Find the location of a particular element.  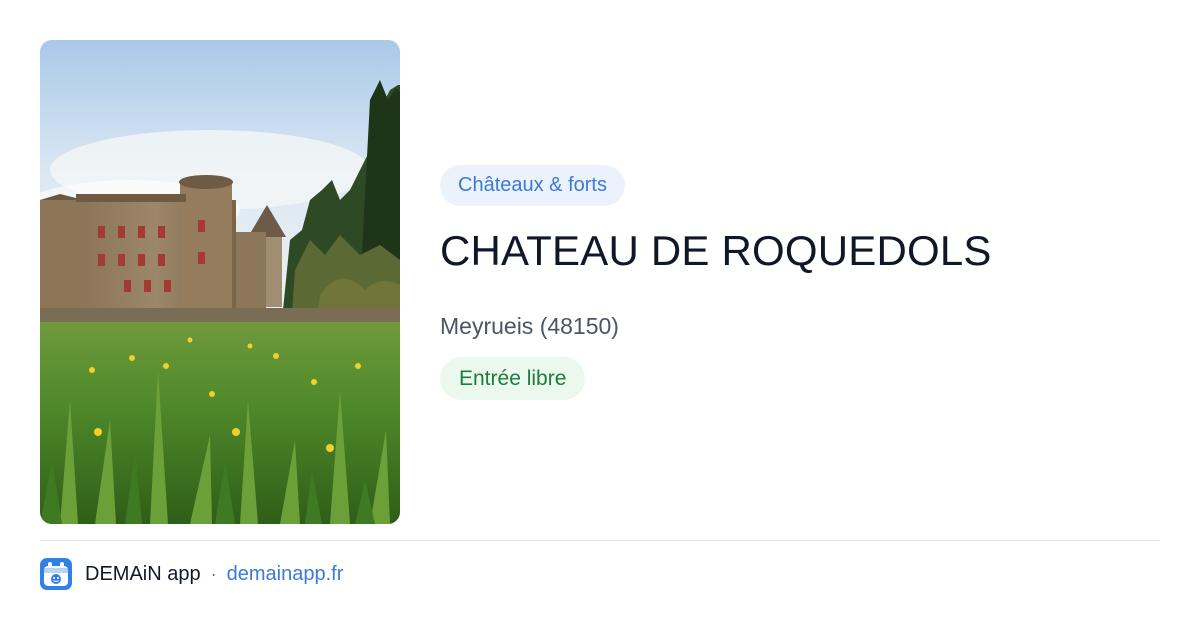

place-title: CHATEAU DE ROQUEDOLS is located at coordinates (716, 250).